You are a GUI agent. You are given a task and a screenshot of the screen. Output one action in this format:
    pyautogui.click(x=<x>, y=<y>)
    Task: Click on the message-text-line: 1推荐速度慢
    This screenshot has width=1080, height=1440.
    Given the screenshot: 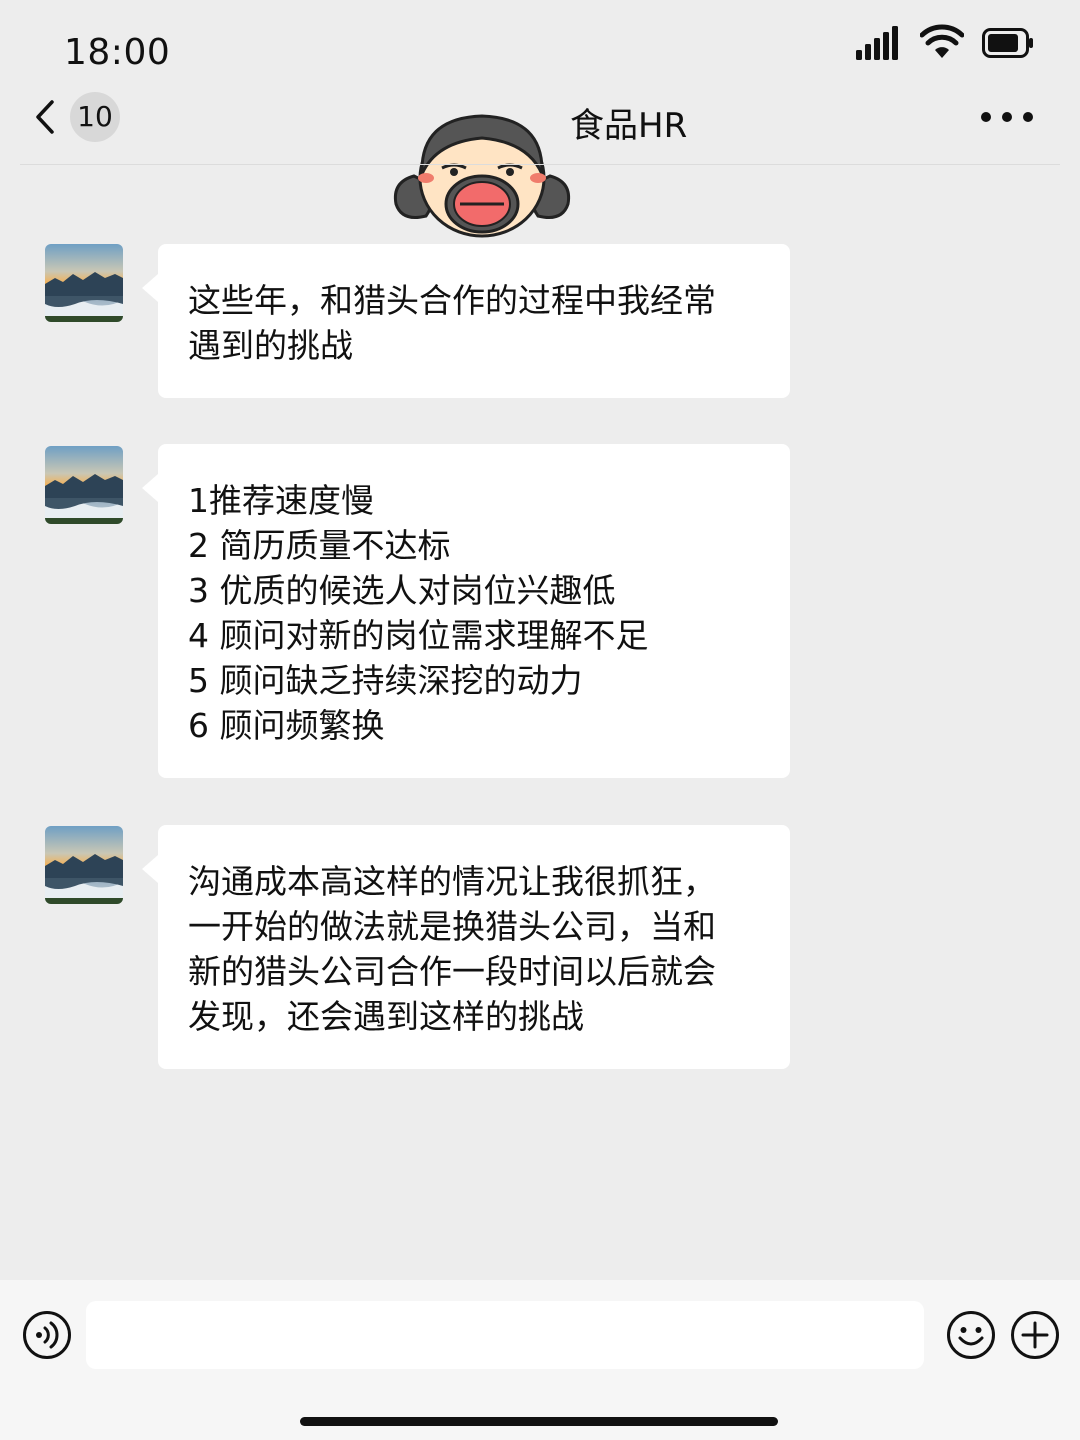 What is the action you would take?
    pyautogui.click(x=281, y=500)
    